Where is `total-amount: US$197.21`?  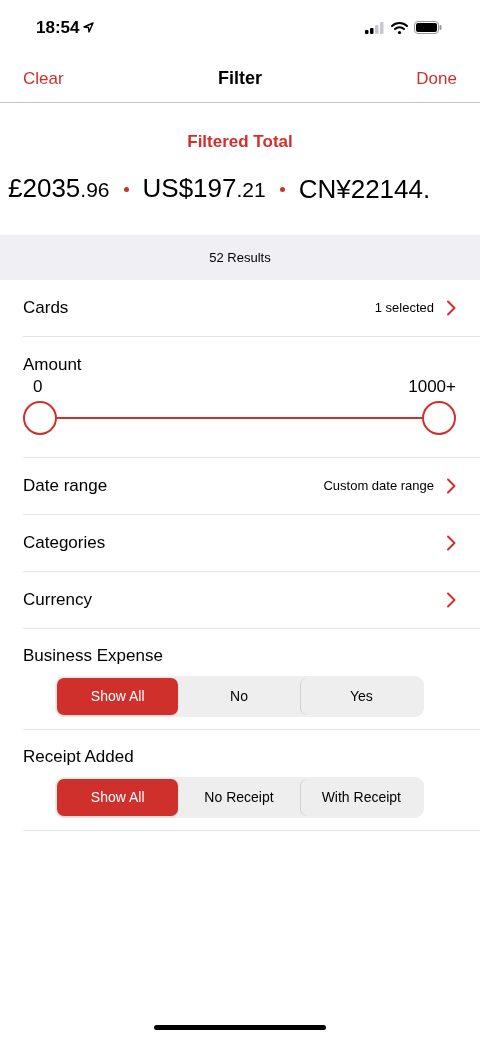
total-amount: US$197.21 is located at coordinates (204, 188).